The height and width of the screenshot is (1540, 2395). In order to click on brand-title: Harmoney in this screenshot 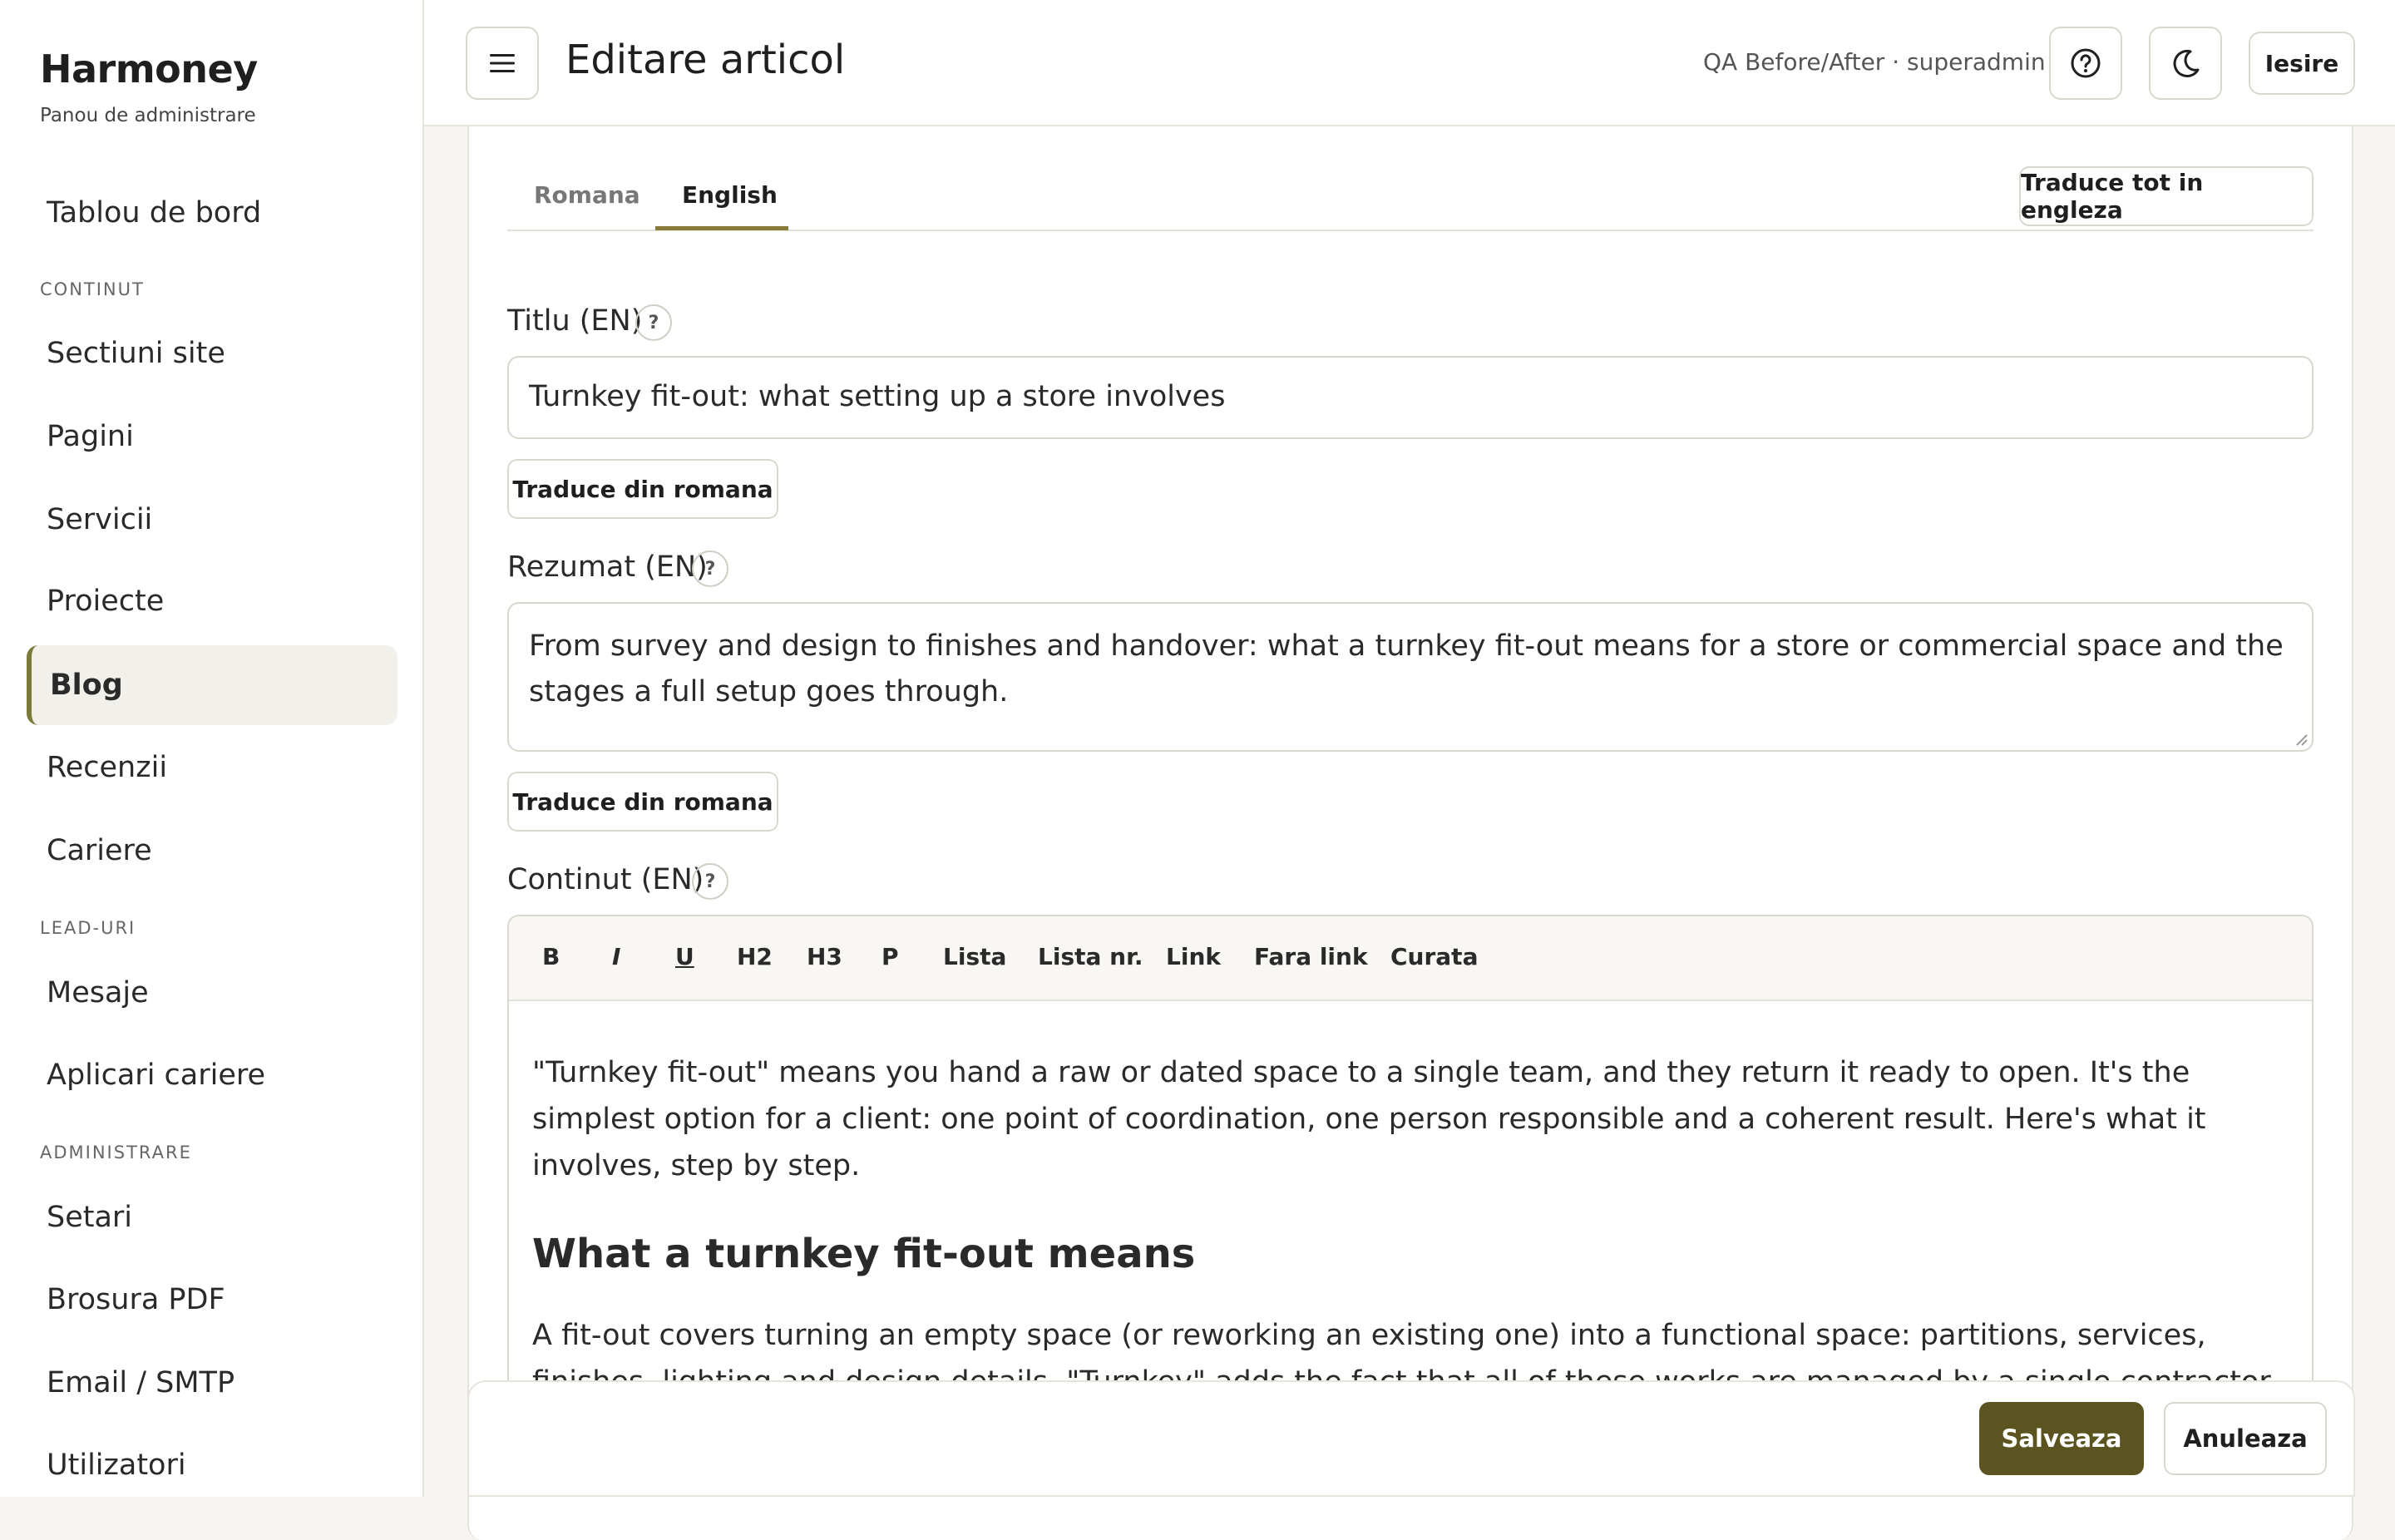, I will do `click(149, 69)`.